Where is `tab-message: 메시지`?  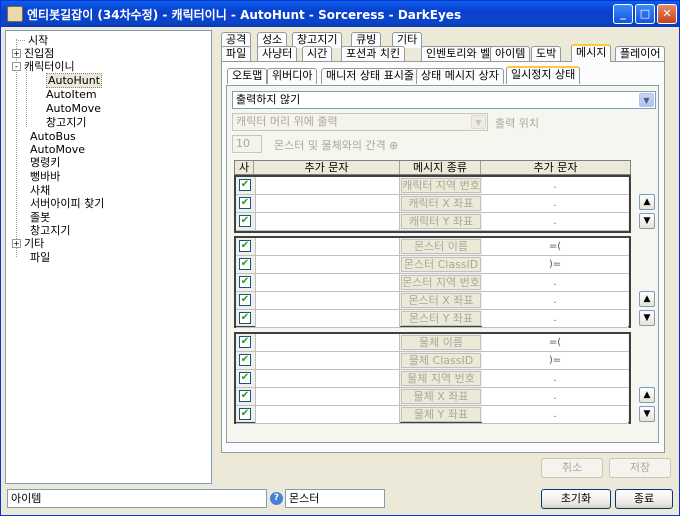 tab-message: 메시지 is located at coordinates (591, 53).